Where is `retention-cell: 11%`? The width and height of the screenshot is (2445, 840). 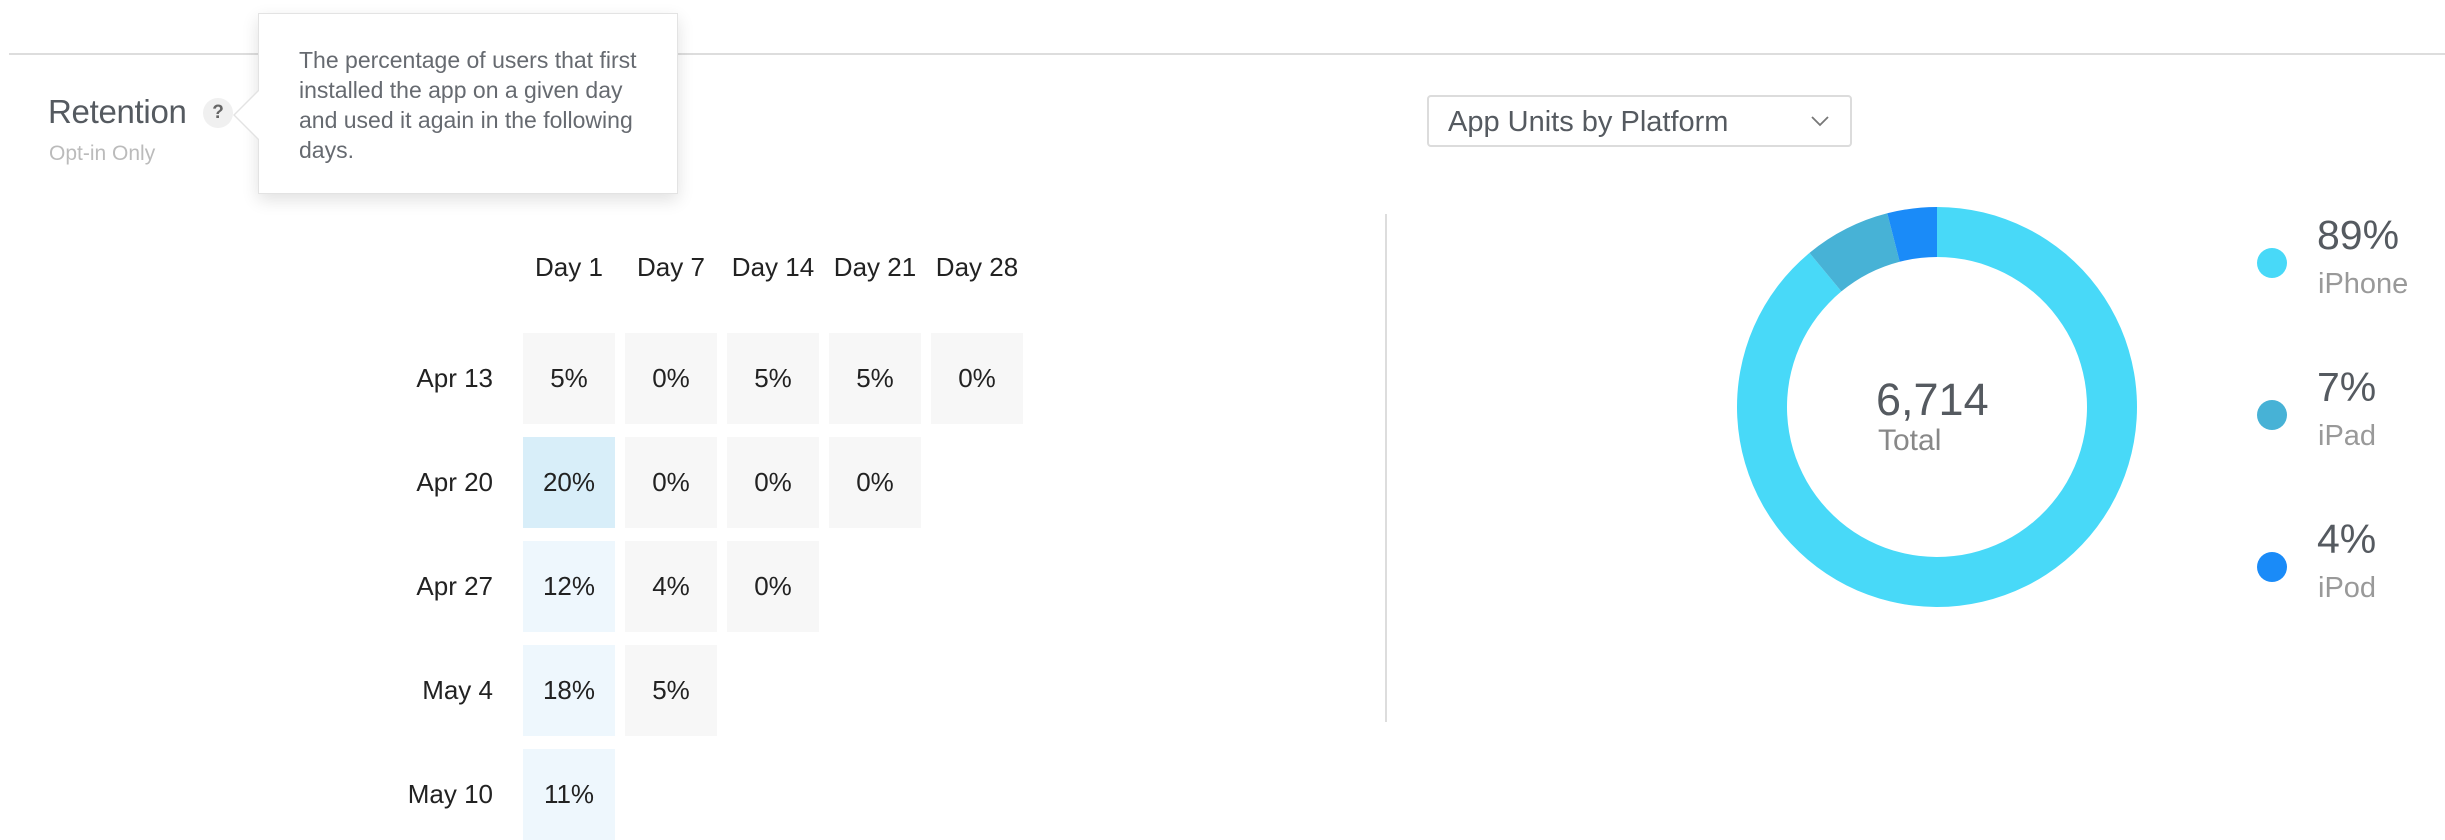 retention-cell: 11% is located at coordinates (569, 794).